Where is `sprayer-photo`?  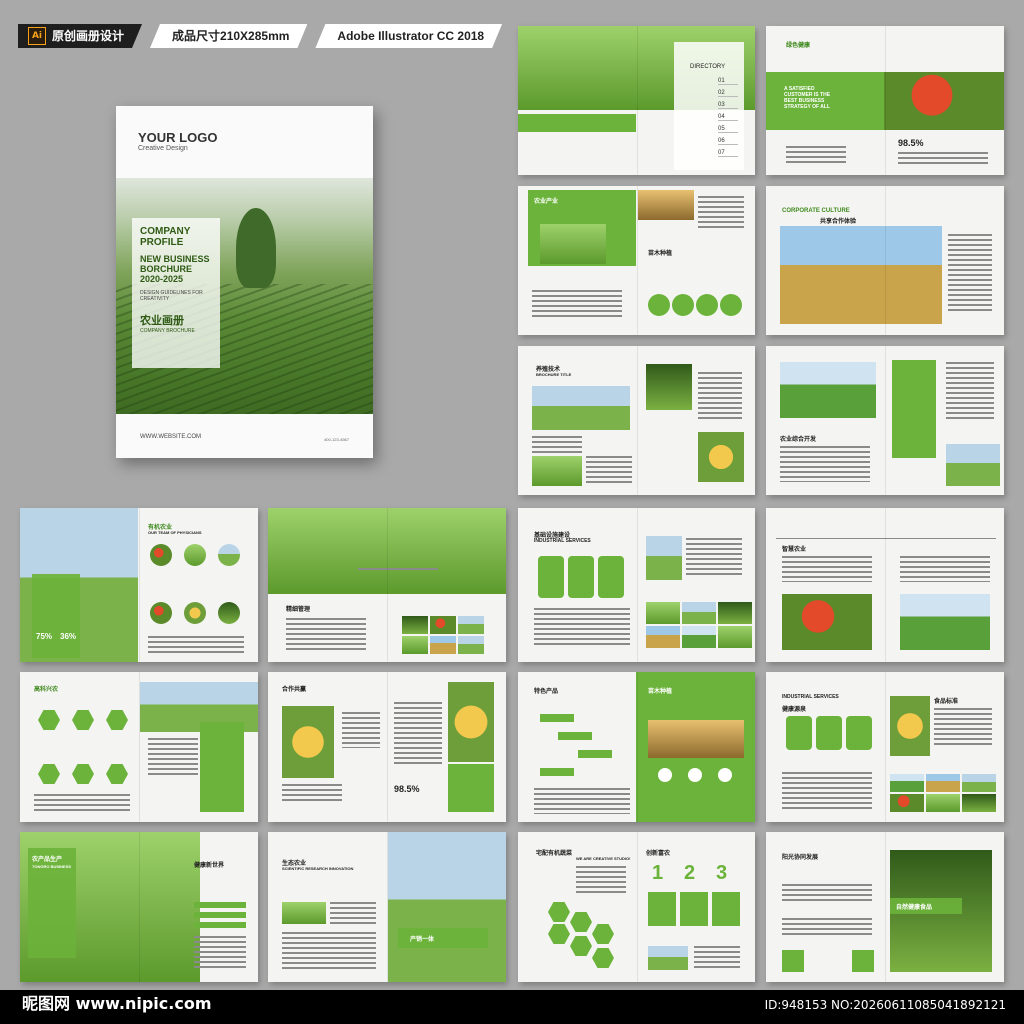
sprayer-photo is located at coordinates (828, 390).